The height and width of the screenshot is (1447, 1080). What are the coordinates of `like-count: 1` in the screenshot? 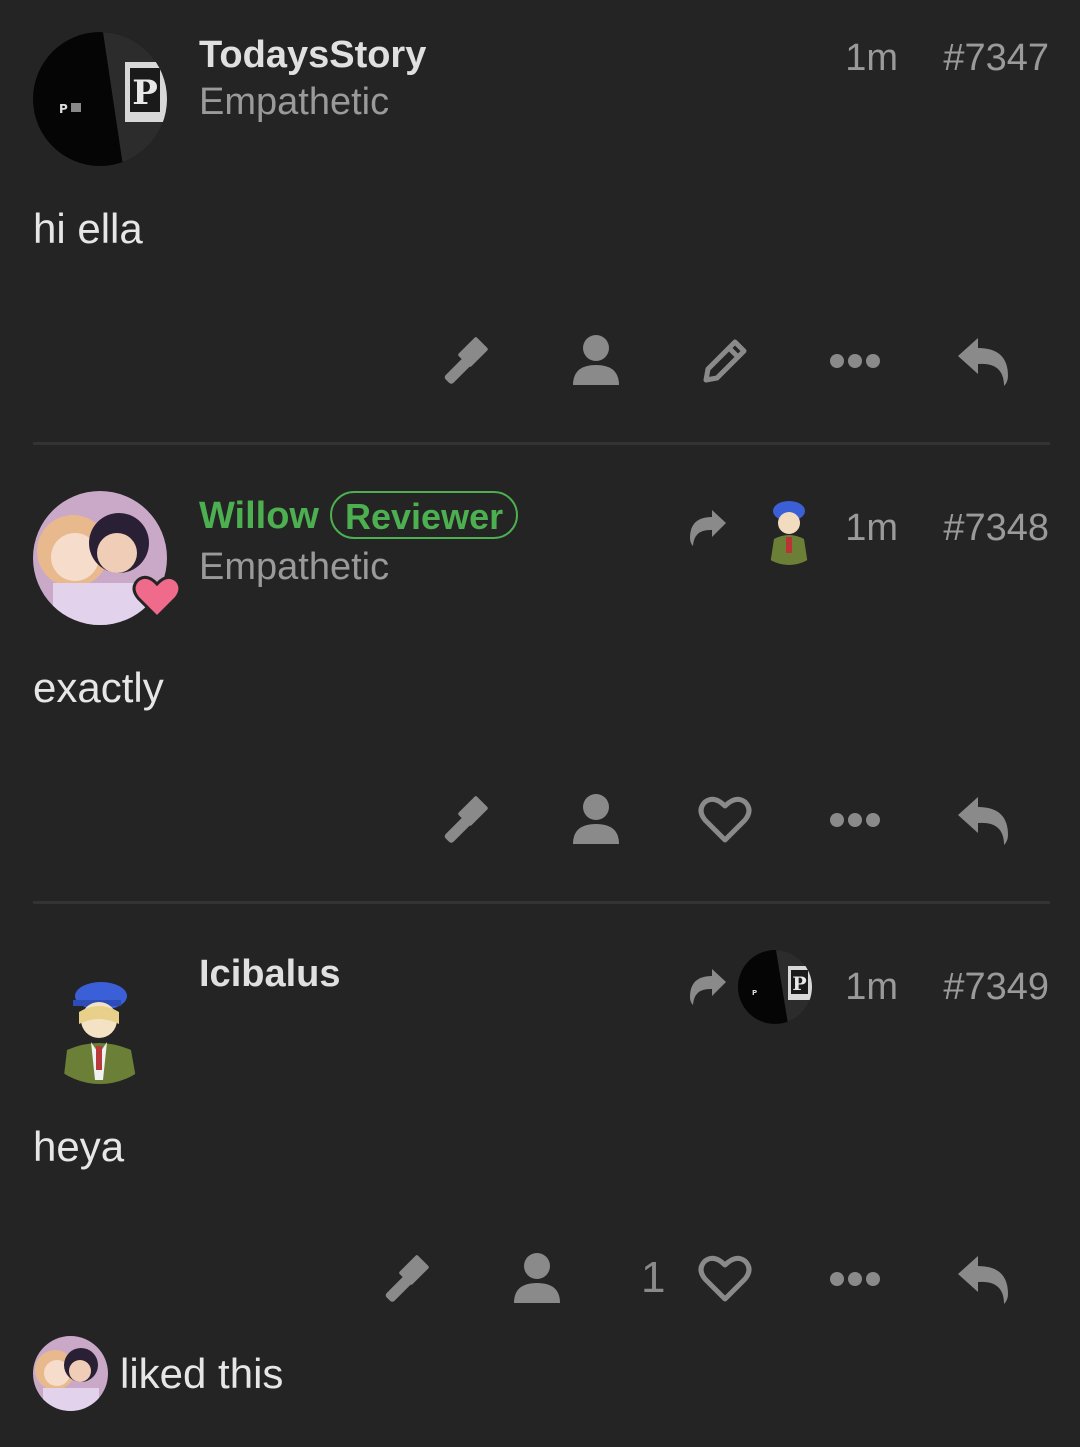 It's located at (653, 1278).